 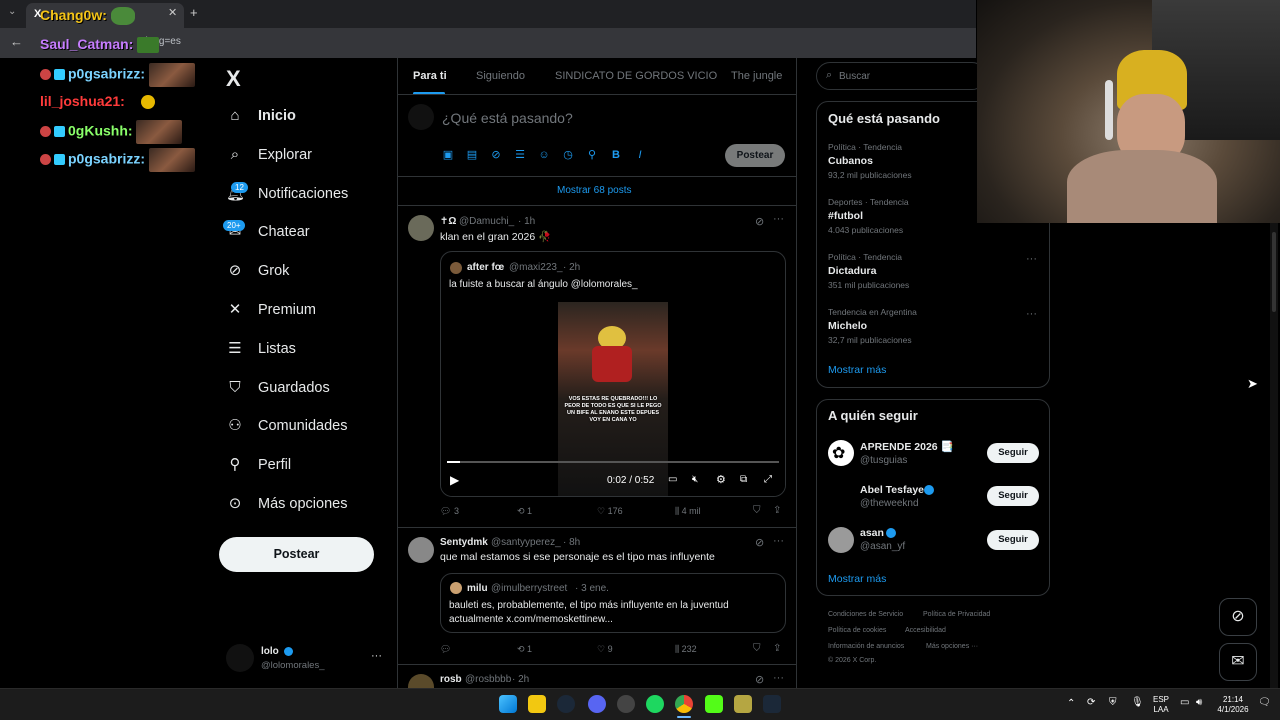 What do you see at coordinates (1274, 272) in the screenshot?
I see `scrollbar-thumb` at bounding box center [1274, 272].